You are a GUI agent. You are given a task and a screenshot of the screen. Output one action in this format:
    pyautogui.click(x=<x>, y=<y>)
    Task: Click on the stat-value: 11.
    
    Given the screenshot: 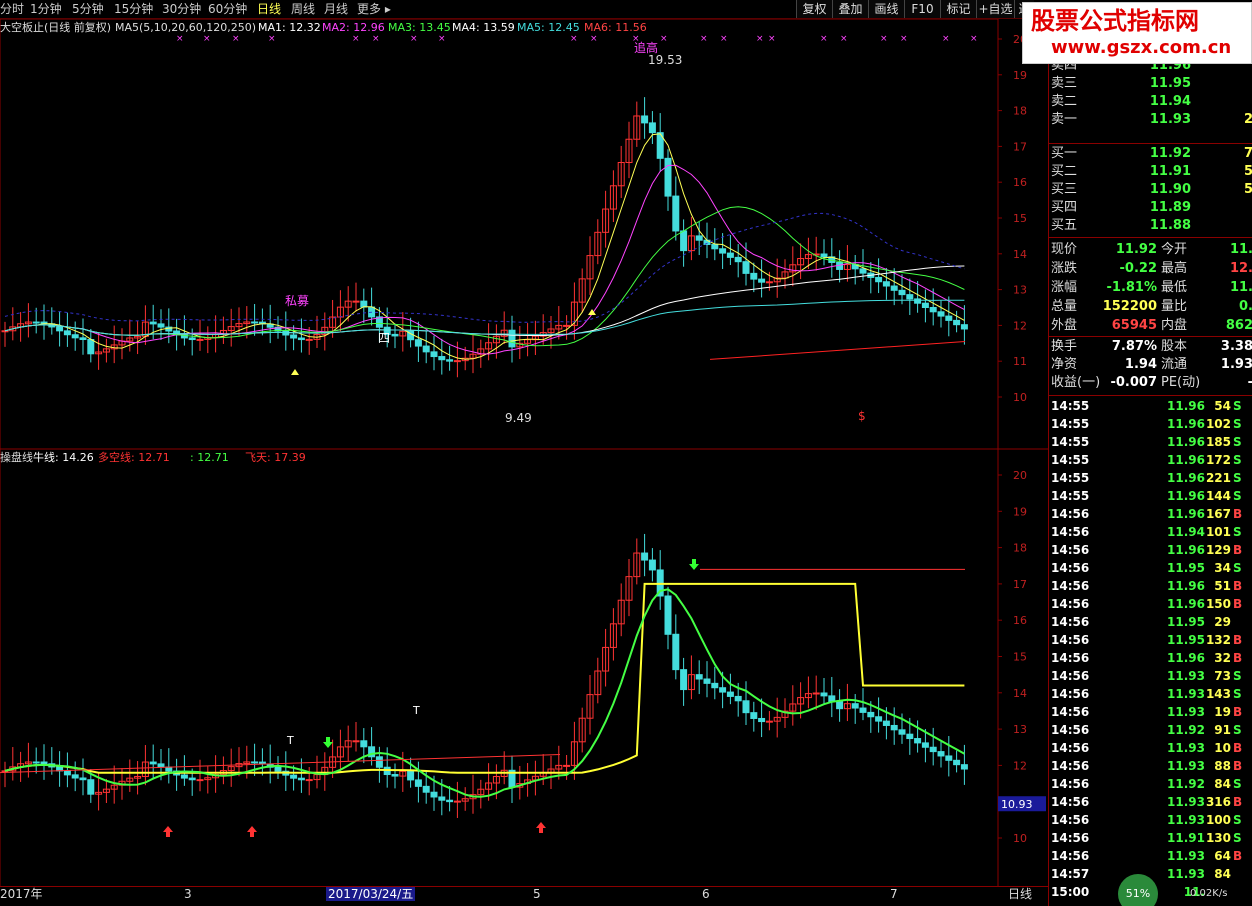 What is the action you would take?
    pyautogui.click(x=1240, y=249)
    